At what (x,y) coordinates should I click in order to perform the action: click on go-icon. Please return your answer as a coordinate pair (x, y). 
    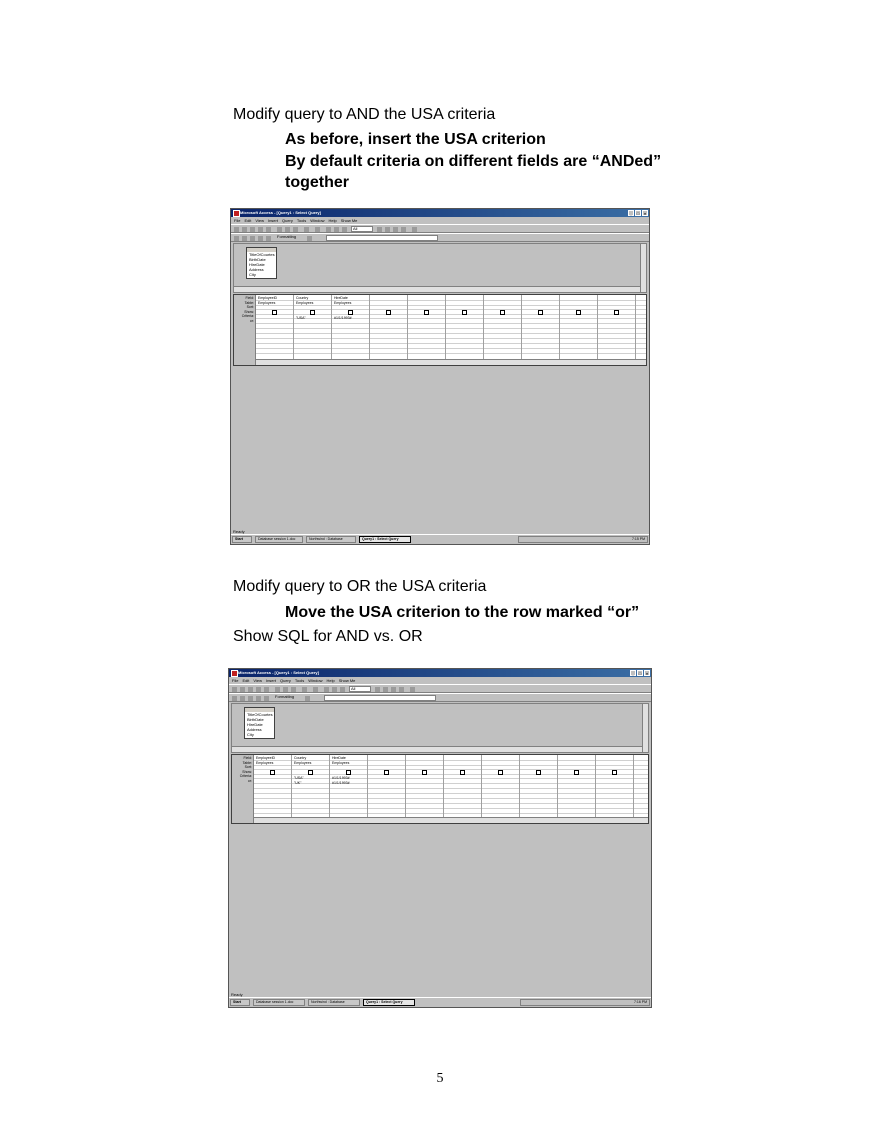
    Looking at the image, I should click on (309, 238).